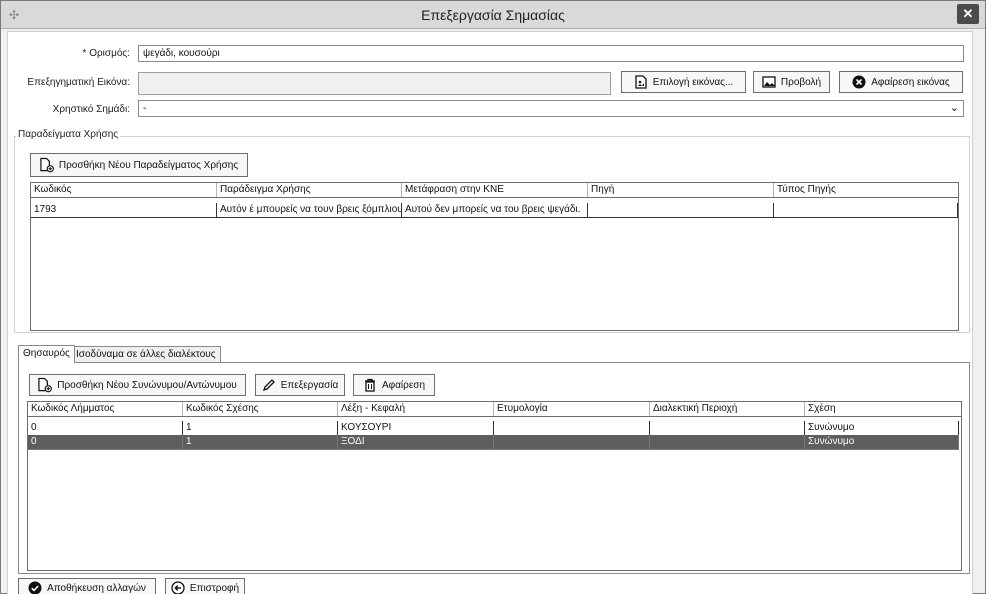  What do you see at coordinates (866, 190) in the screenshot?
I see `column-header: Τύπος Πηγής` at bounding box center [866, 190].